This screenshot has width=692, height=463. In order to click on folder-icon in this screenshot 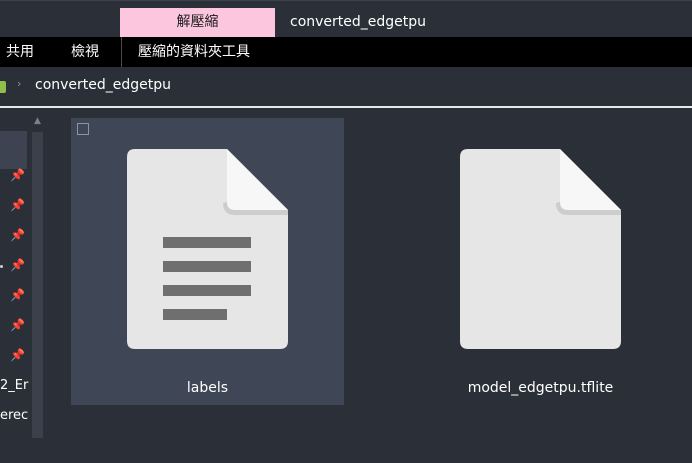, I will do `click(3, 87)`.